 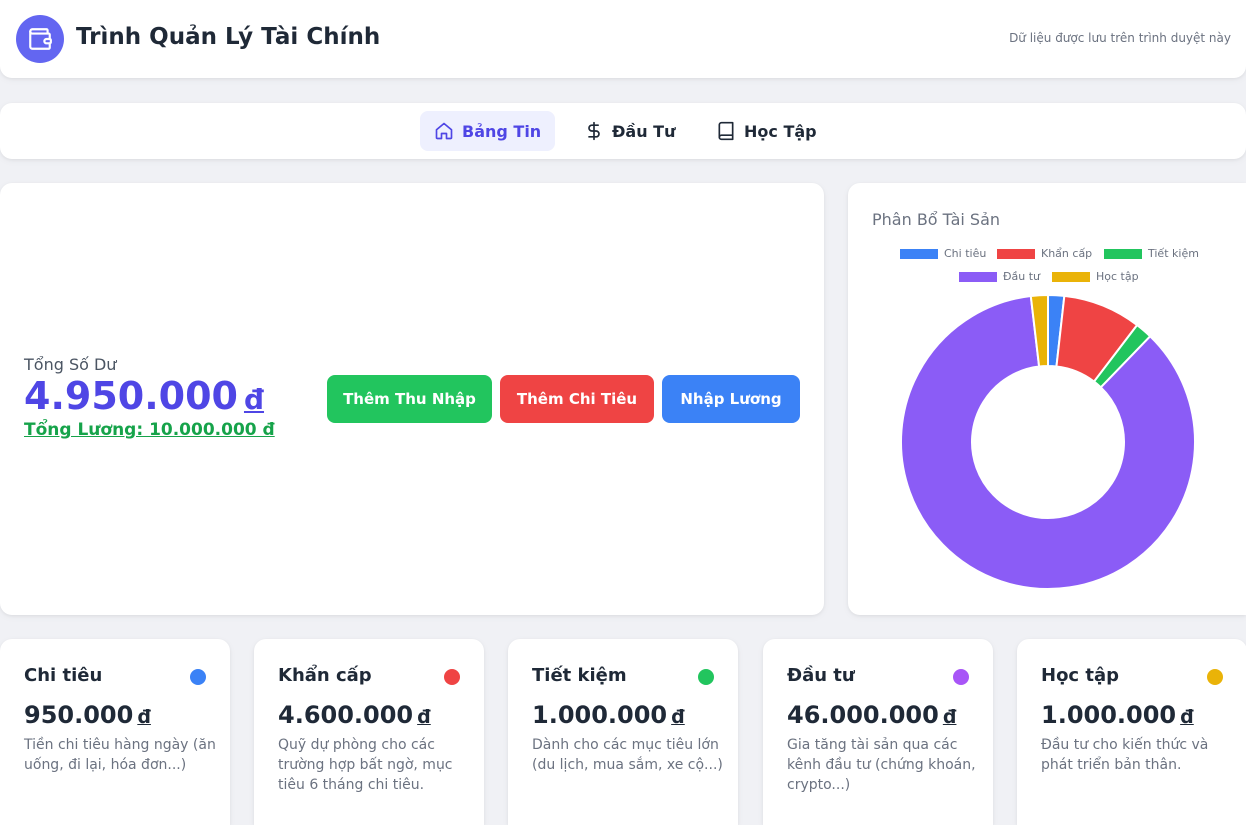 I want to click on category-amount: 4.600.000 đ, so click(x=354, y=715).